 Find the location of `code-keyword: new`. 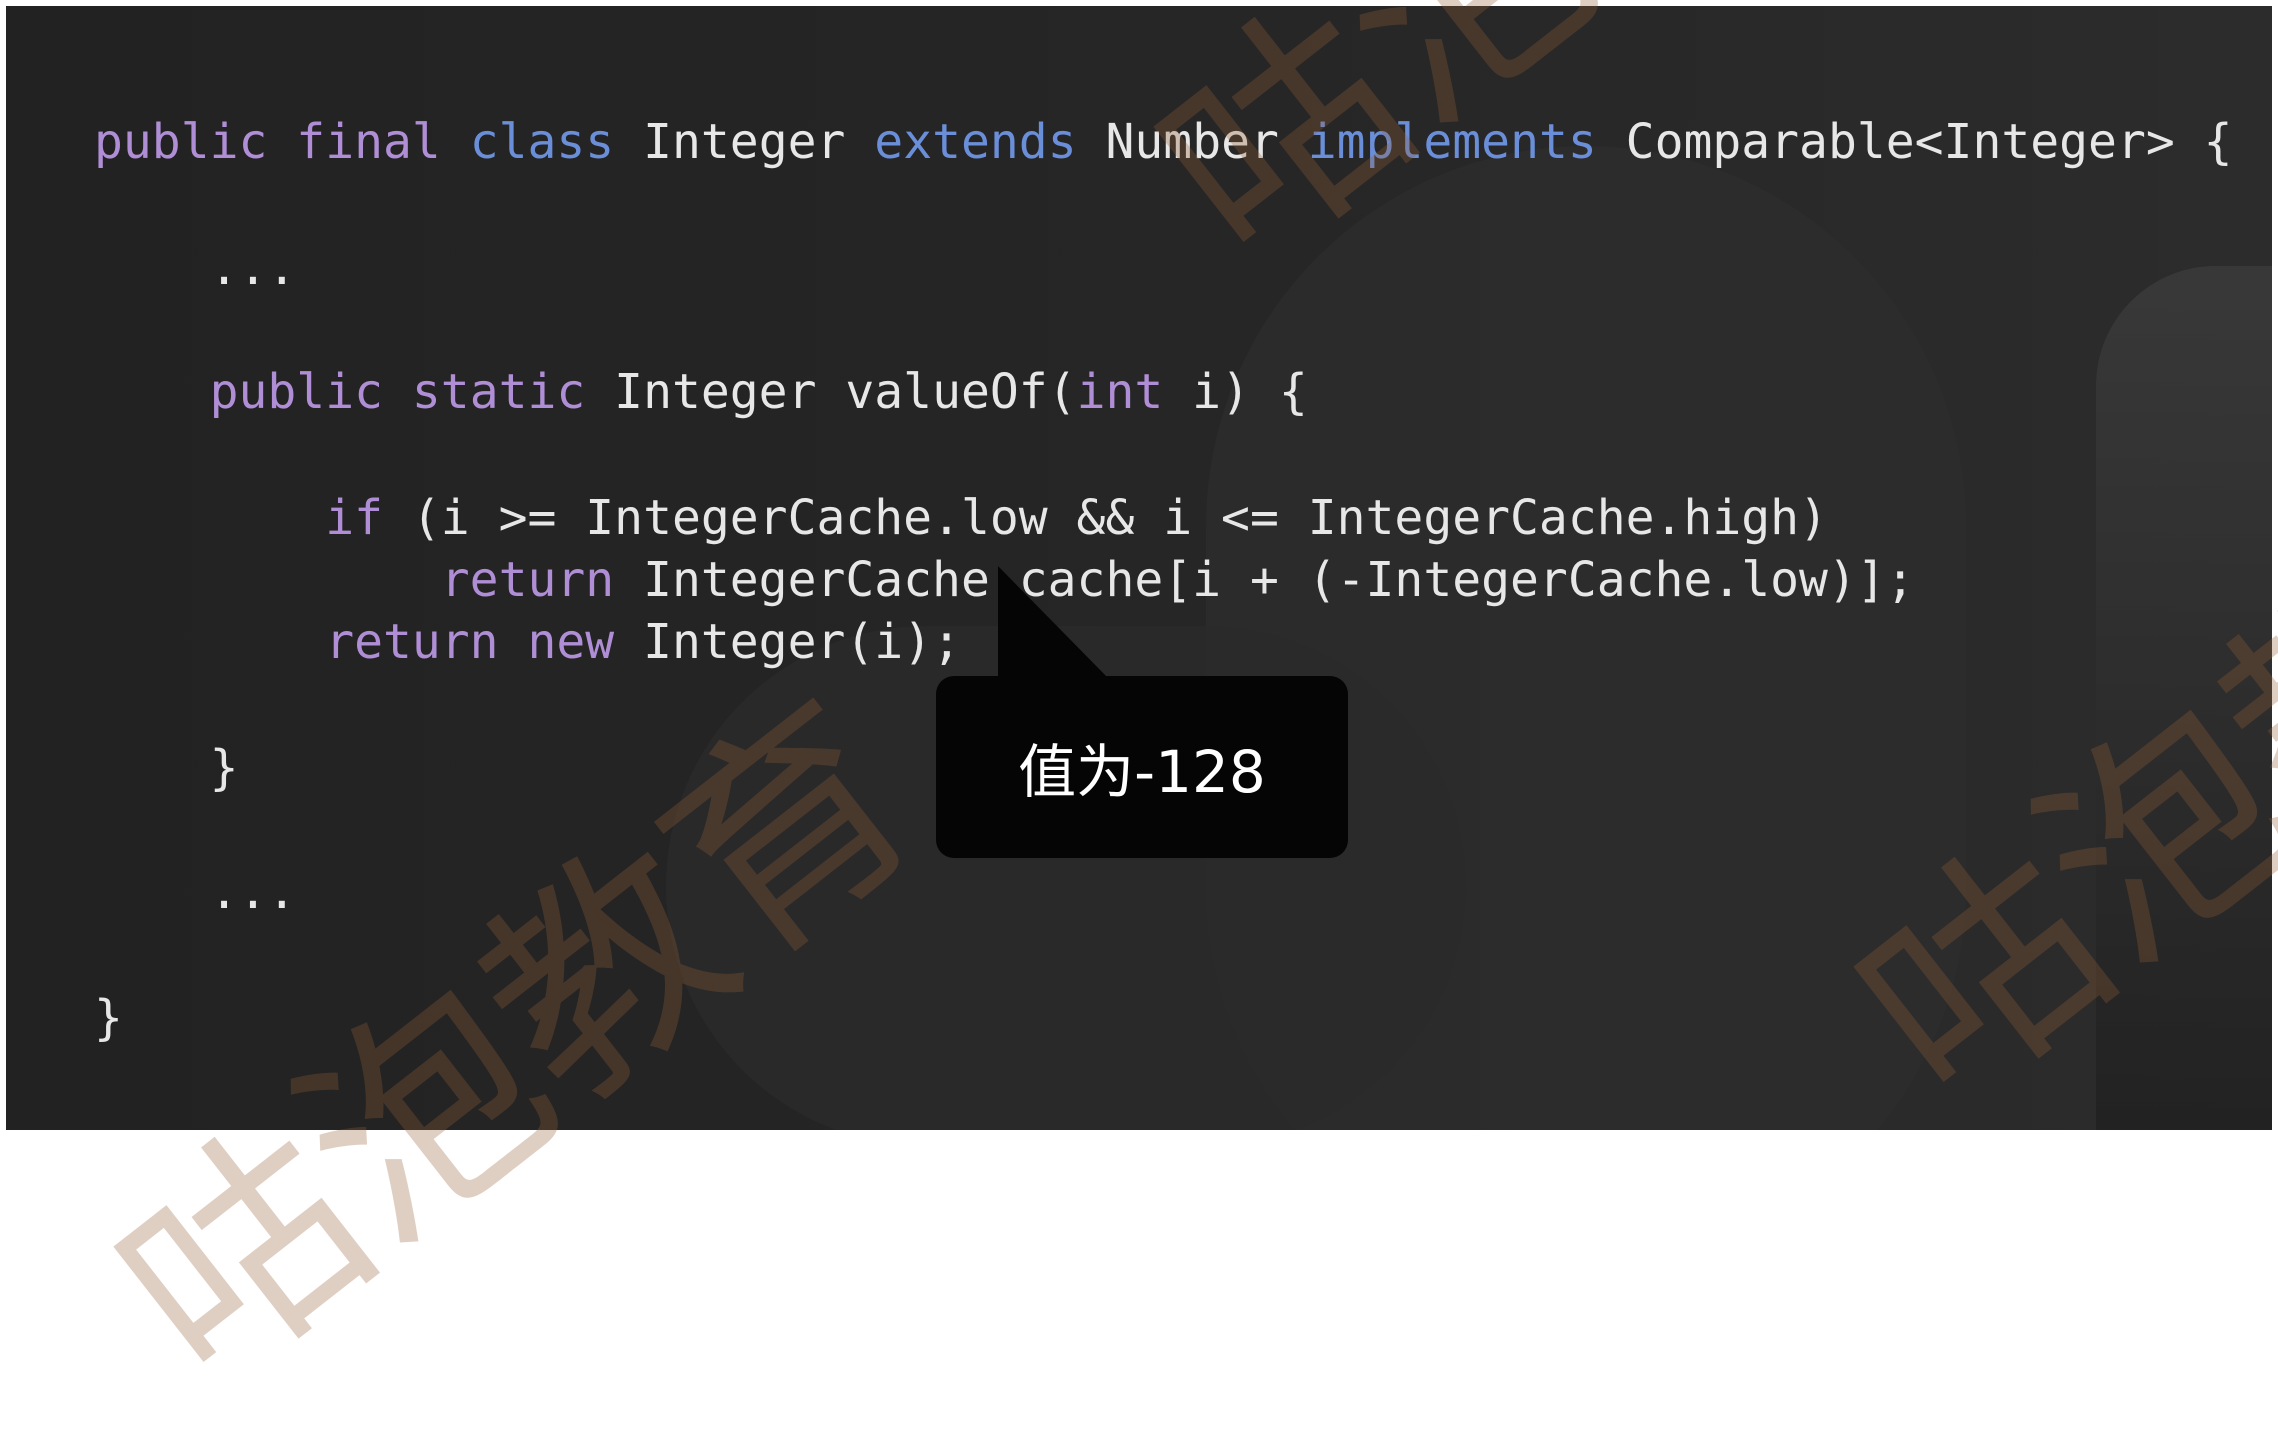

code-keyword: new is located at coordinates (571, 642).